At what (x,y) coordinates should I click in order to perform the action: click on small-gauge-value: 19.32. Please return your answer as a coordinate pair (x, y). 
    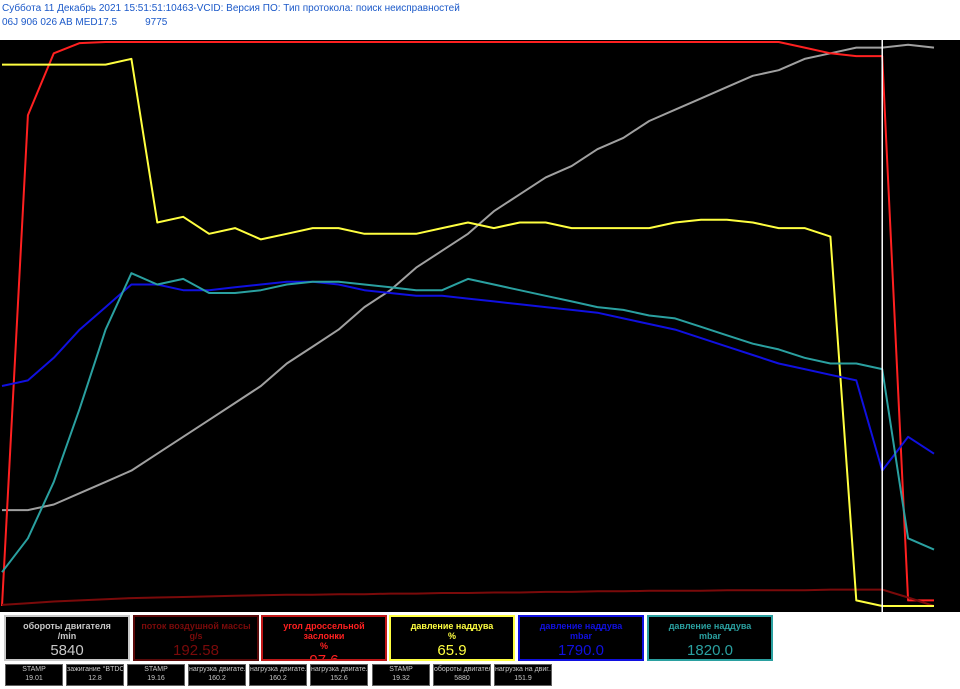
    Looking at the image, I should click on (401, 678).